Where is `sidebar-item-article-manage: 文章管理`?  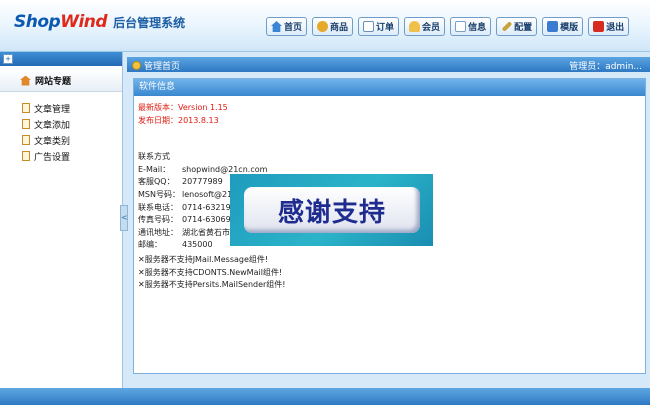
sidebar-item-article-manage: 文章管理 is located at coordinates (61, 108).